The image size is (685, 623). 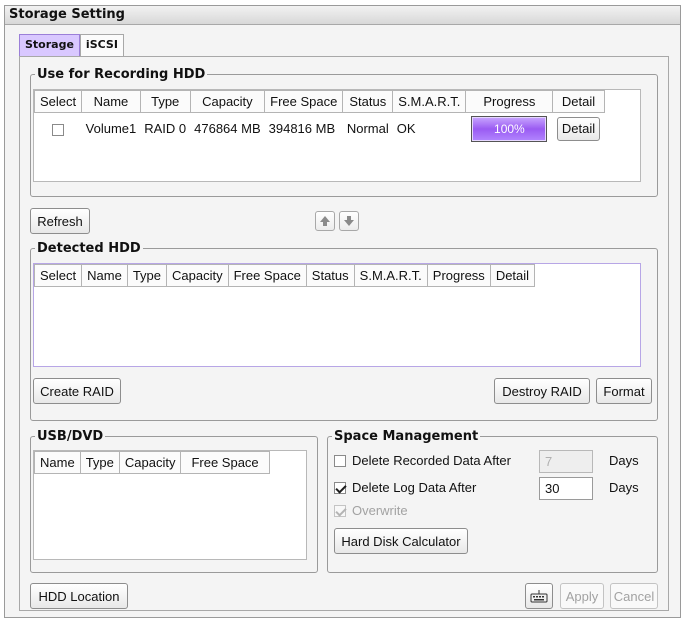 I want to click on select-cell, so click(x=58, y=129).